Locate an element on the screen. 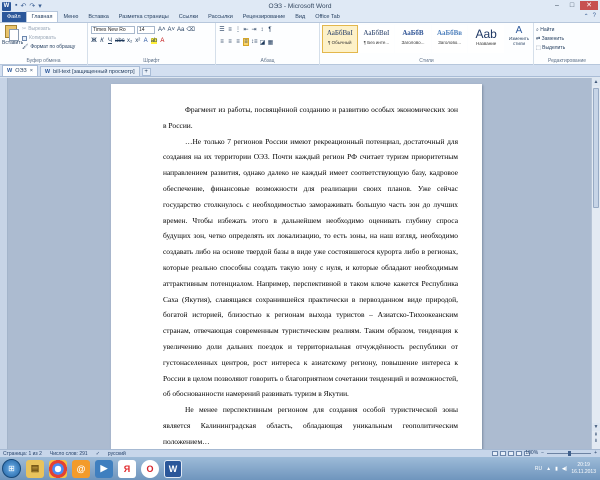 The image size is (600, 480). underline-icon: Ч is located at coordinates (110, 41).